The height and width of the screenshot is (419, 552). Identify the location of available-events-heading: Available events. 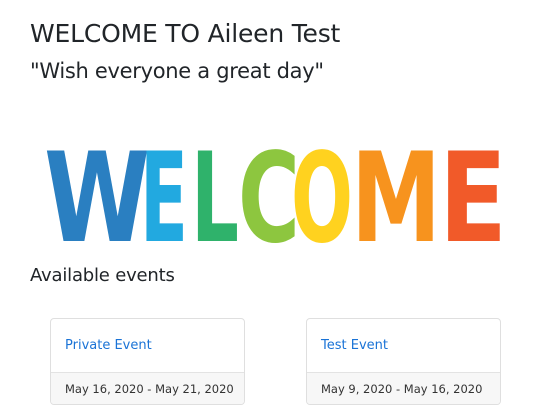
(102, 275).